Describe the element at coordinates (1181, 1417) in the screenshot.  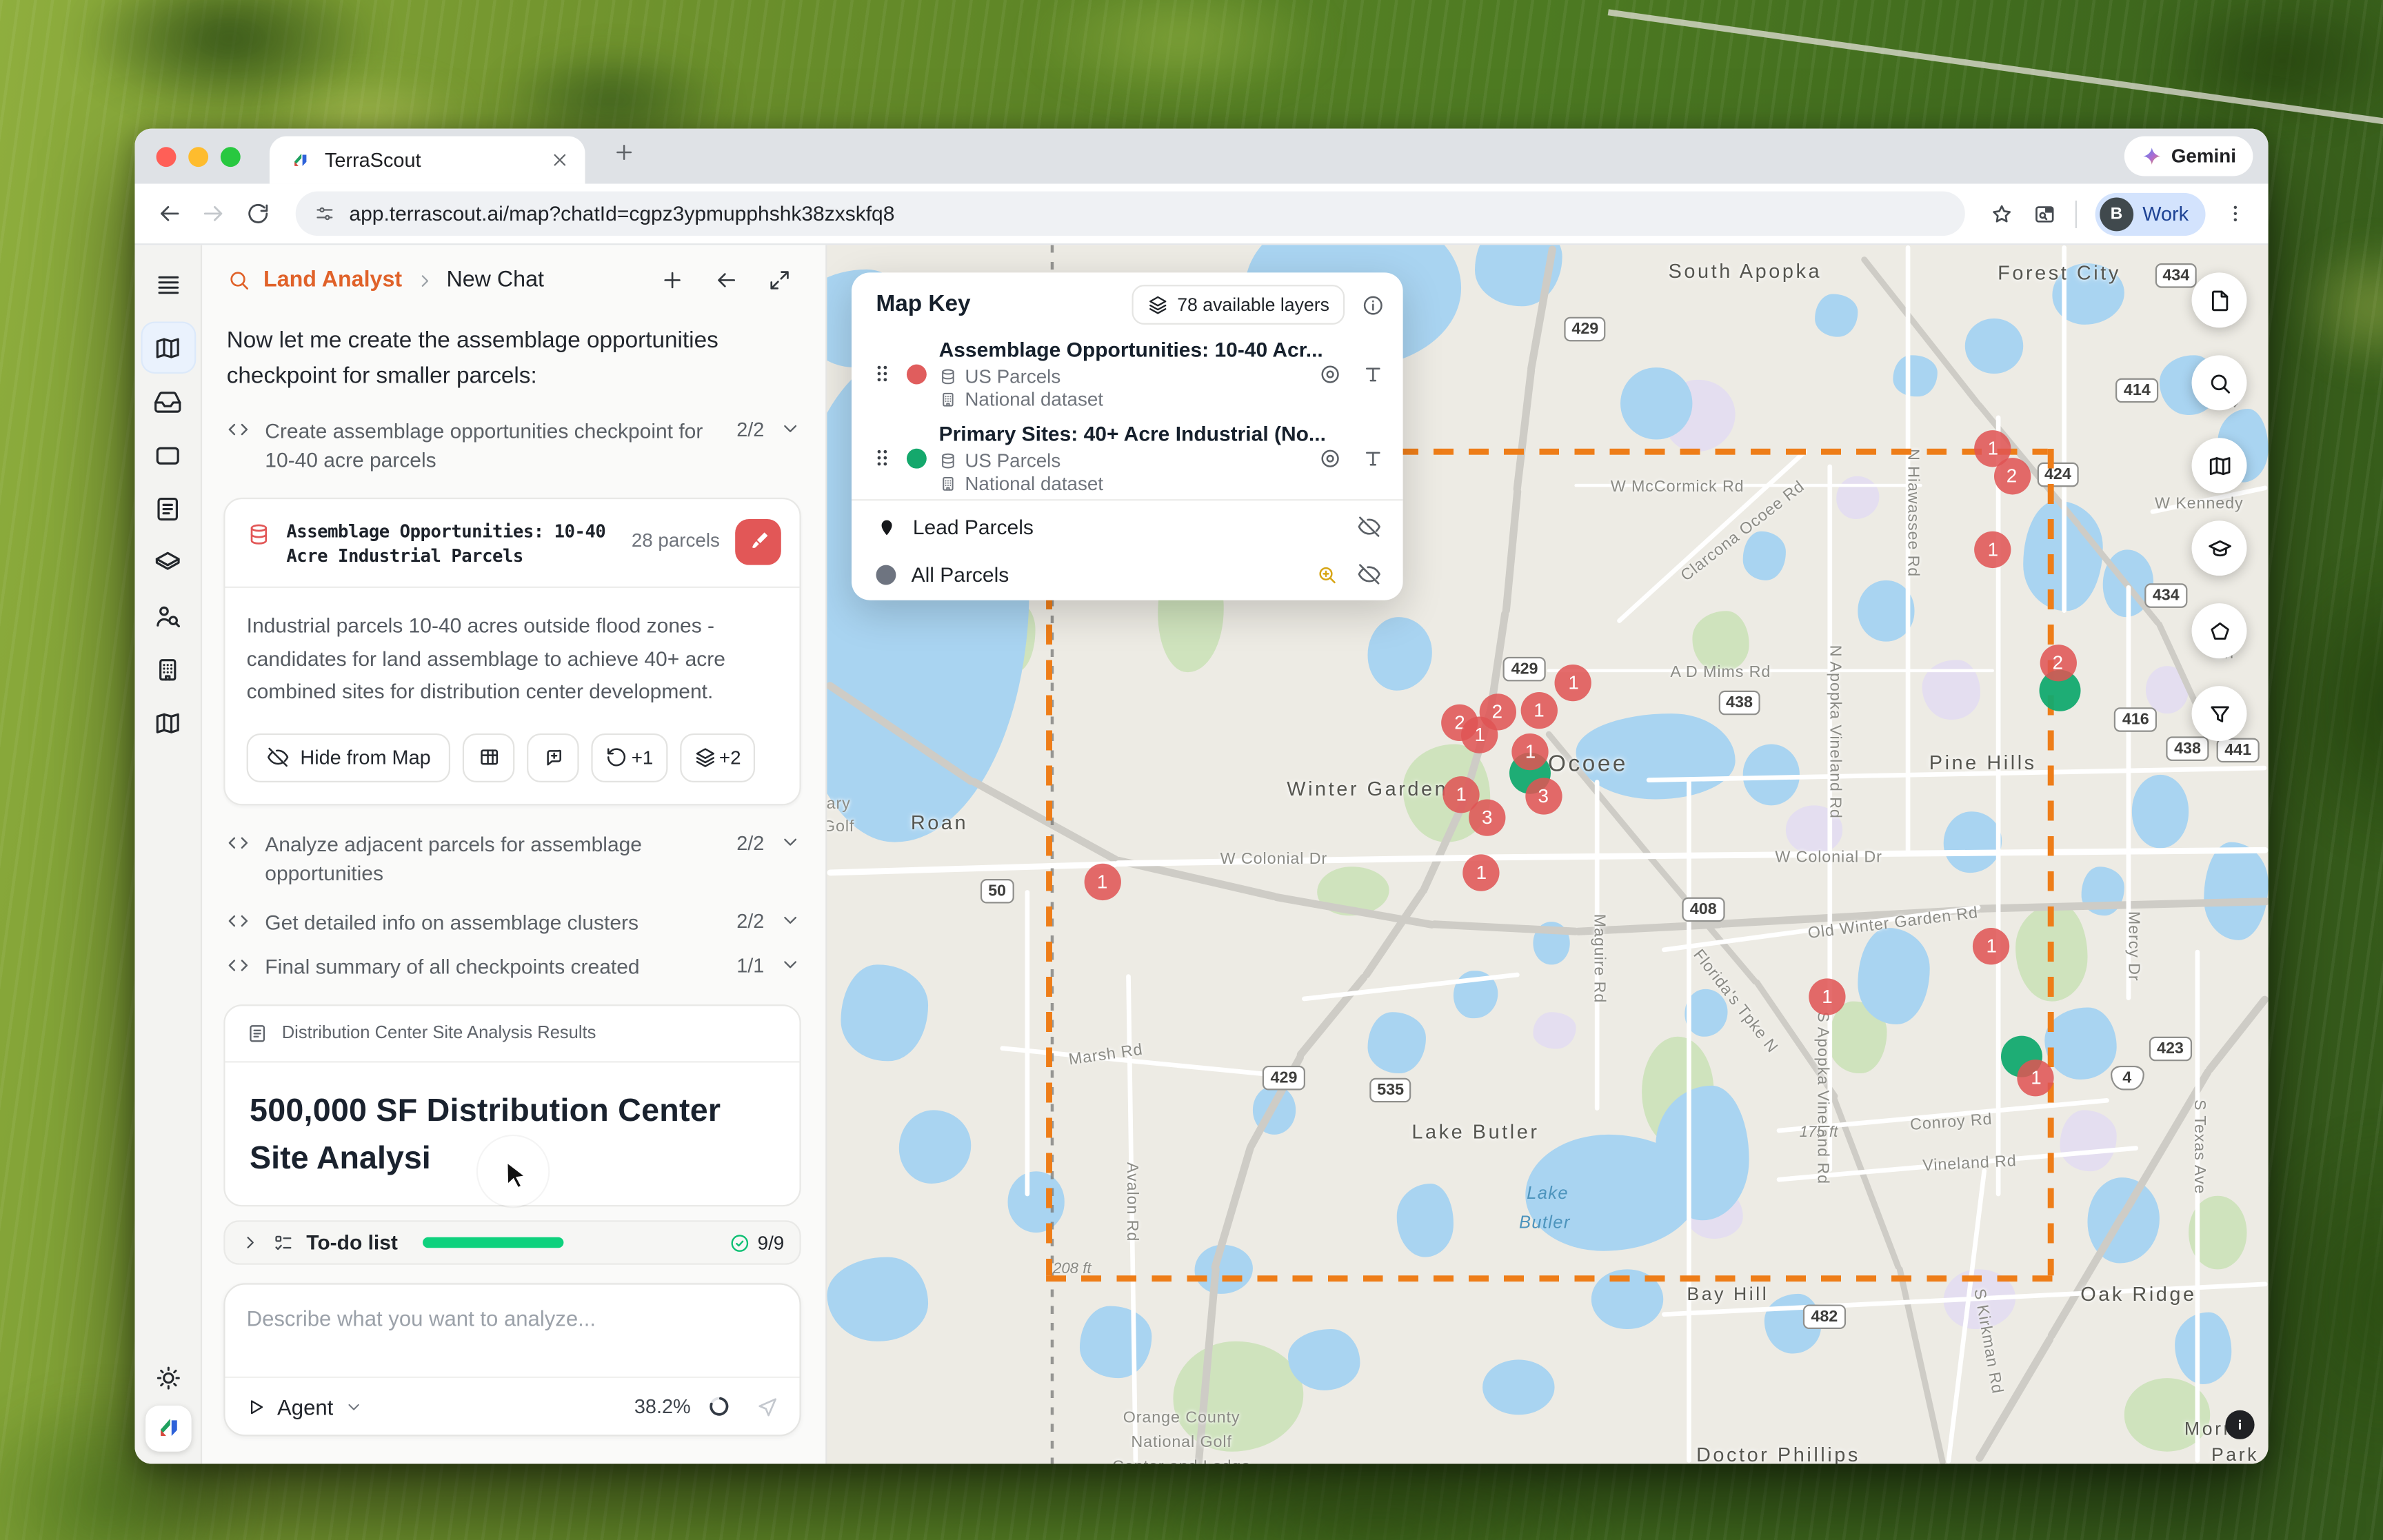
I see `map-road-label: Orange County` at that location.